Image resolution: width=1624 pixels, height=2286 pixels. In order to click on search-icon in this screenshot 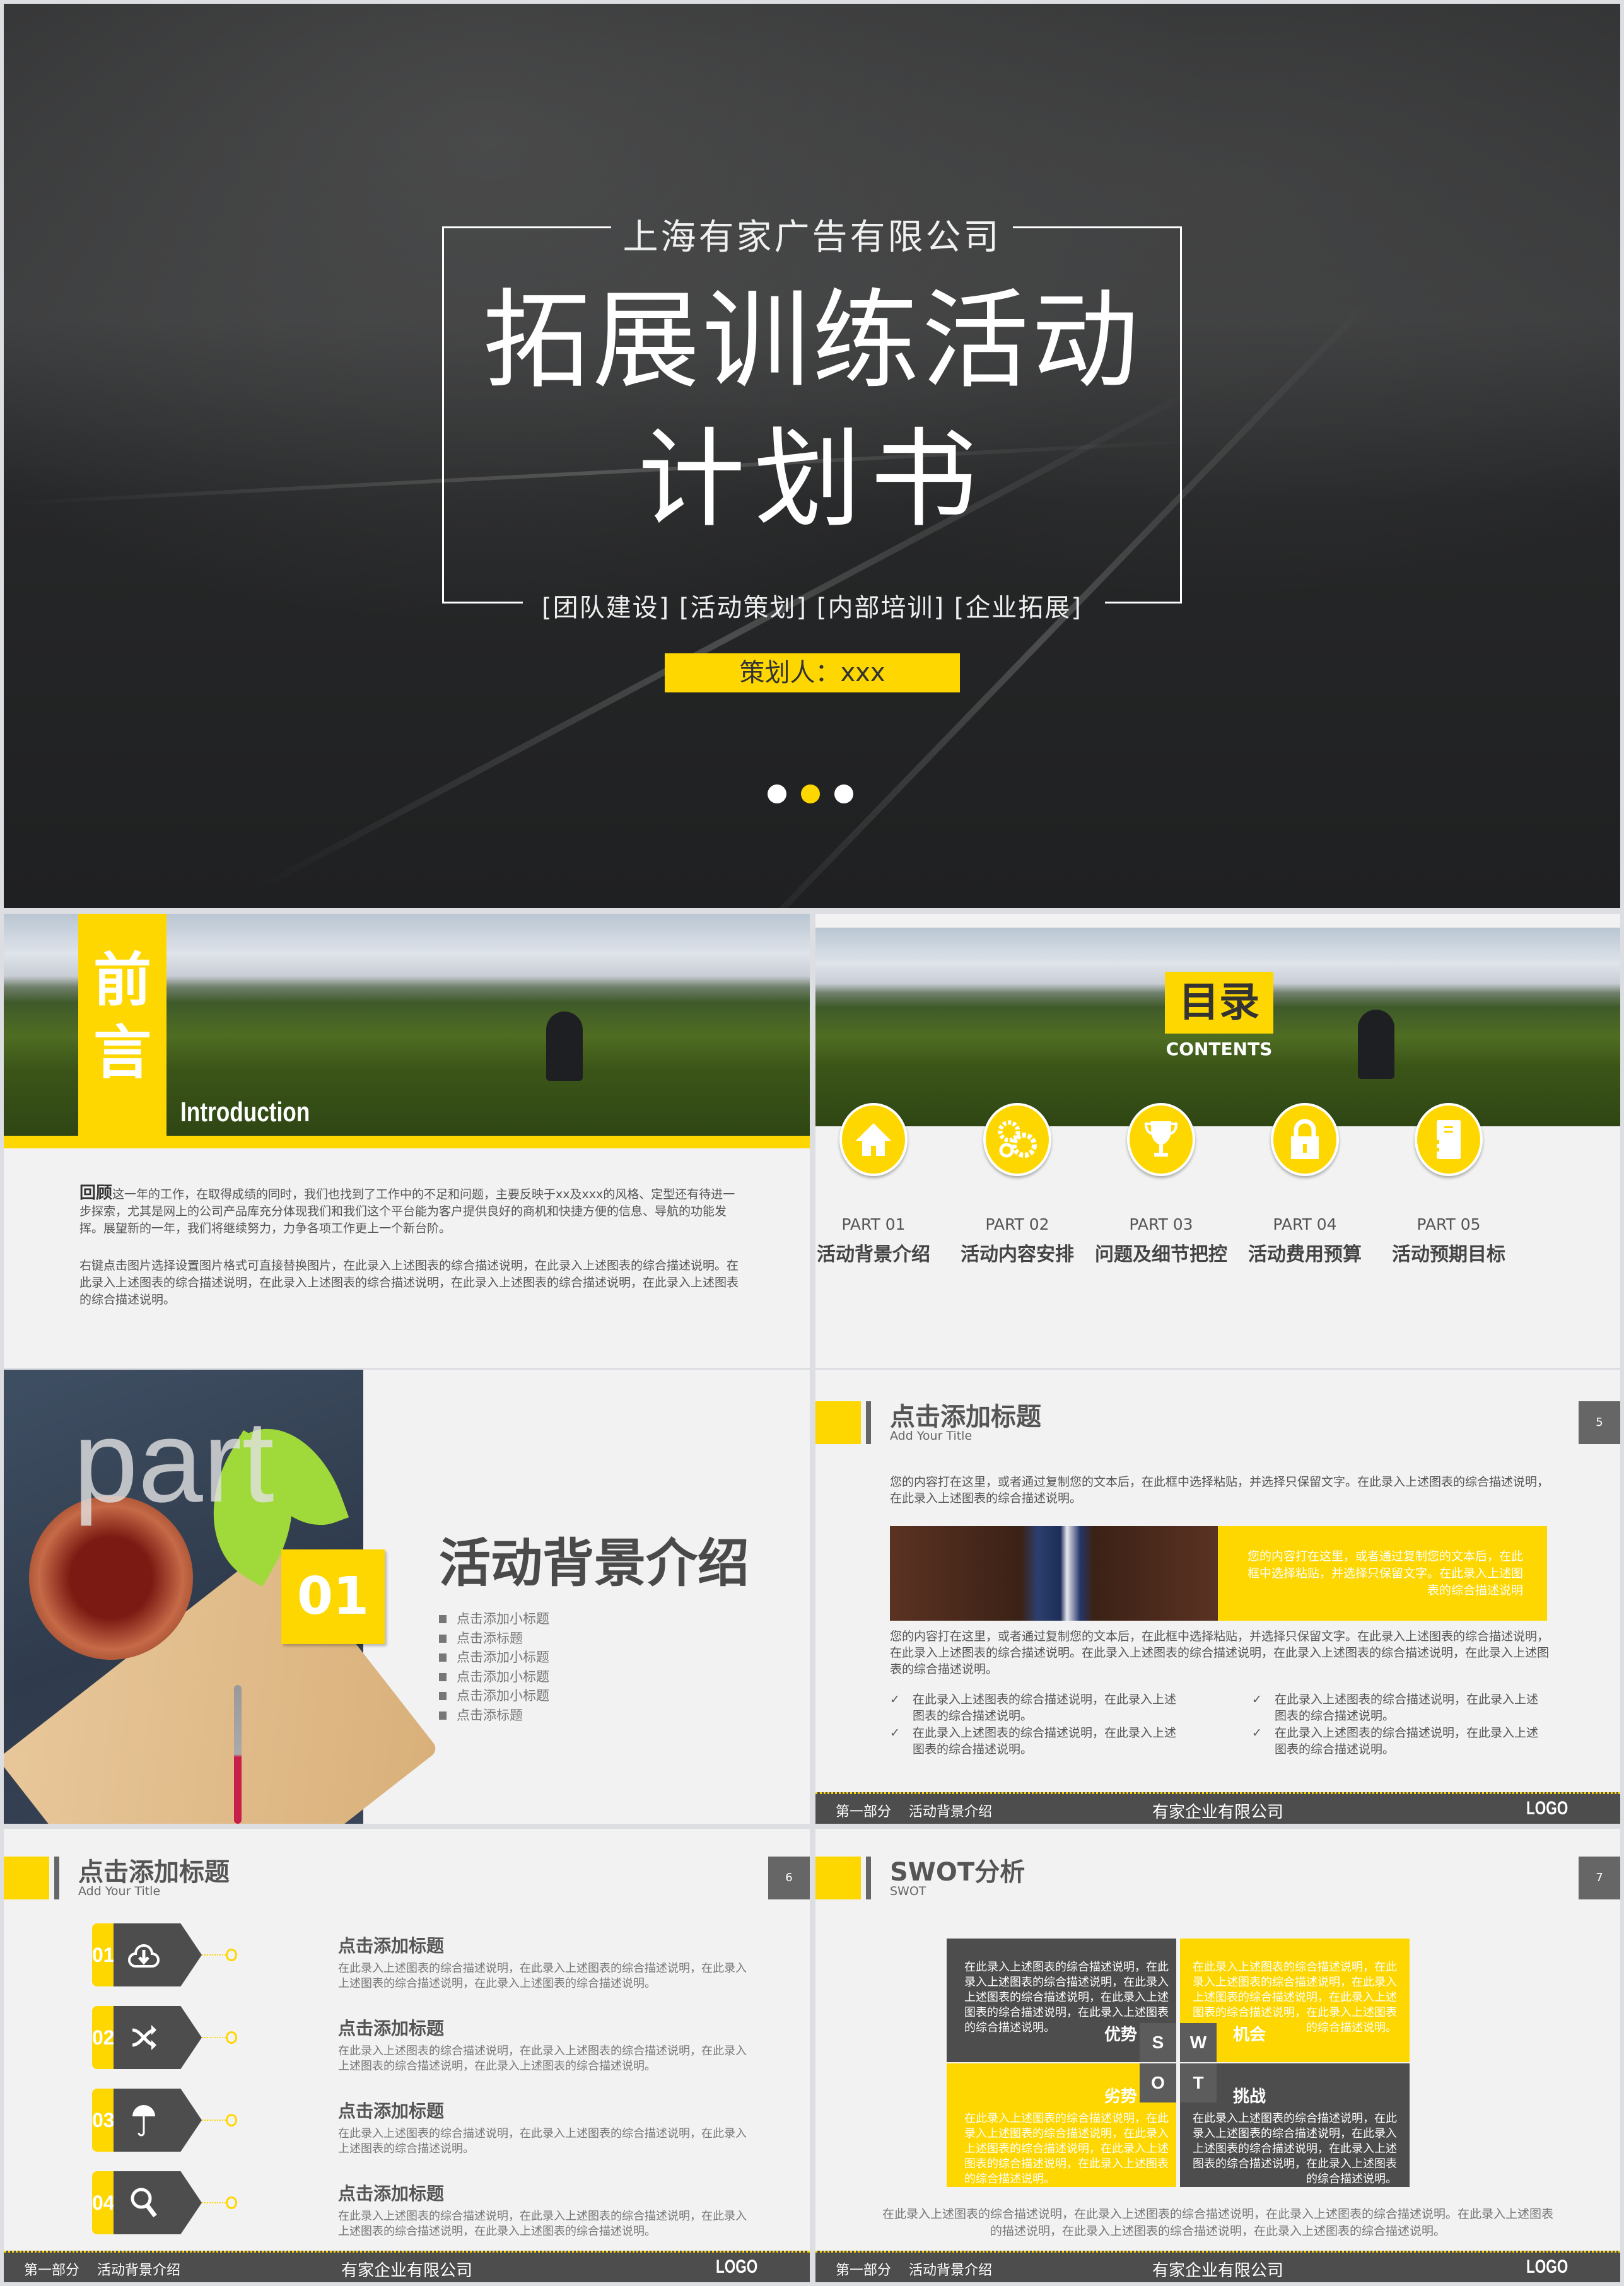, I will do `click(144, 2203)`.